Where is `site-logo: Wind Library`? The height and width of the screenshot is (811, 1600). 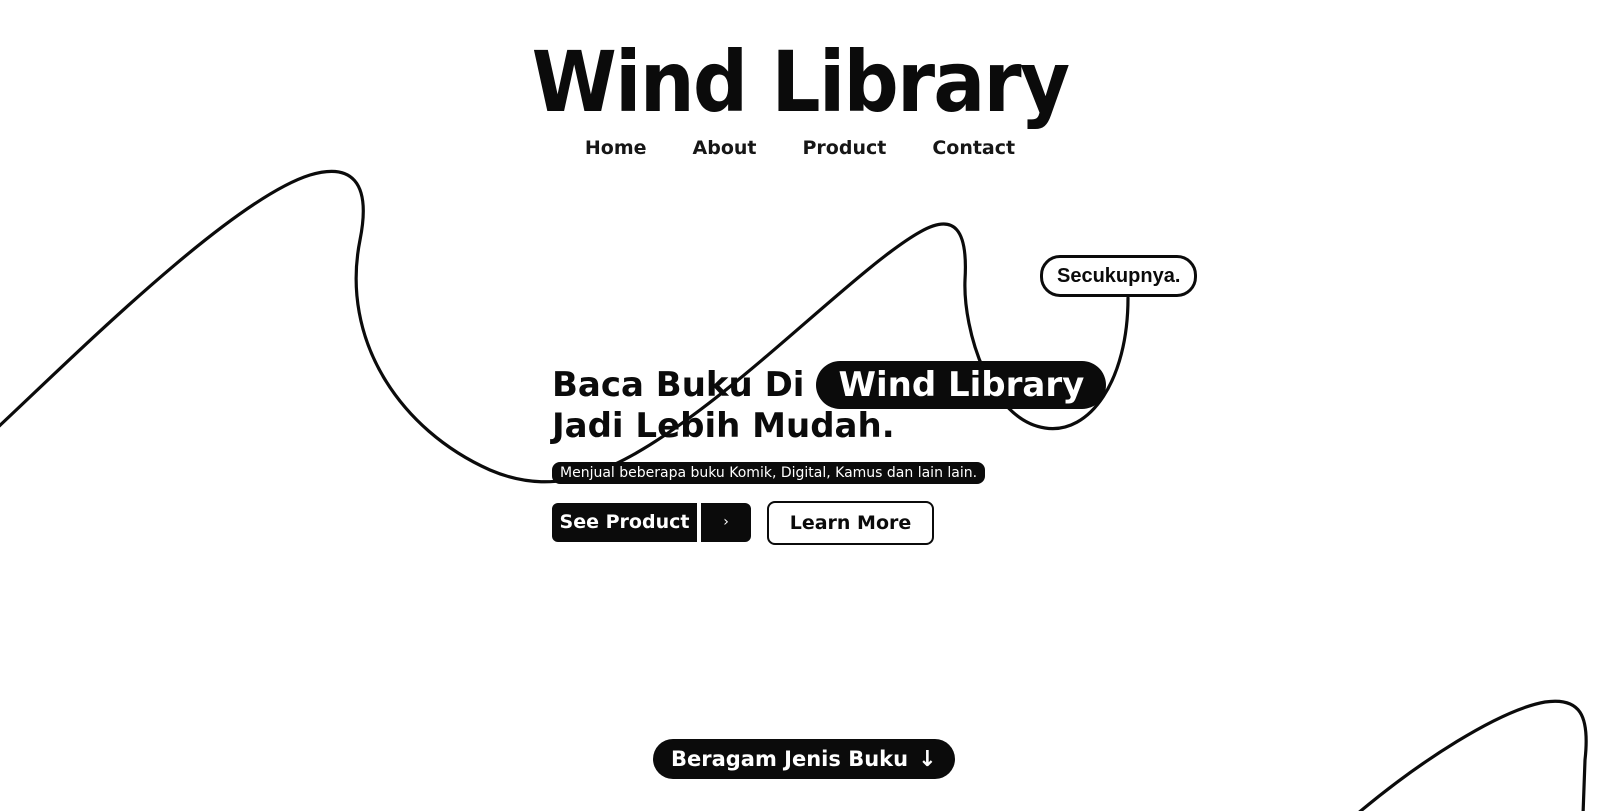
site-logo: Wind Library is located at coordinates (800, 82).